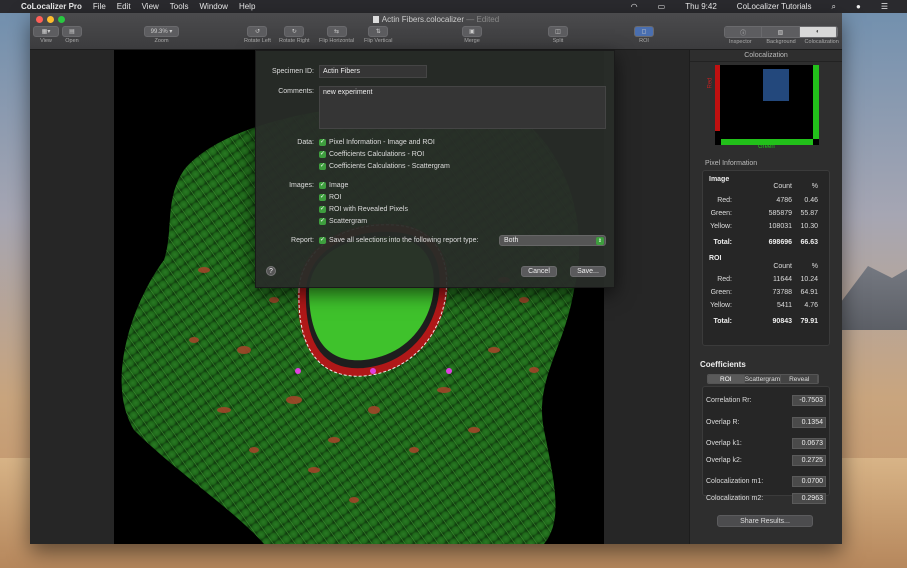 This screenshot has width=907, height=568. I want to click on user-icon: ●, so click(858, 6).